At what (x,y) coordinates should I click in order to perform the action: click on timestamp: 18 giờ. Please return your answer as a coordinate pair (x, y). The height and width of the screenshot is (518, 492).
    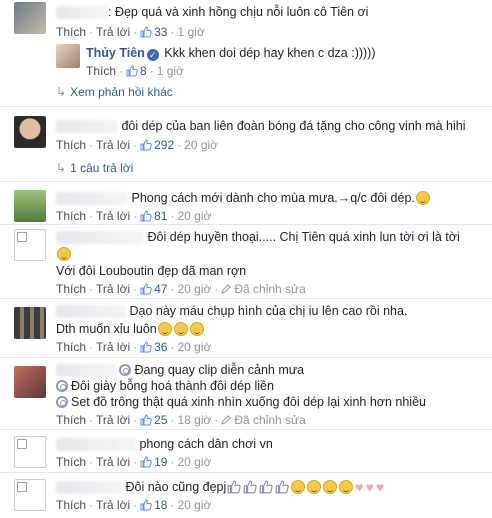
    Looking at the image, I should click on (194, 420).